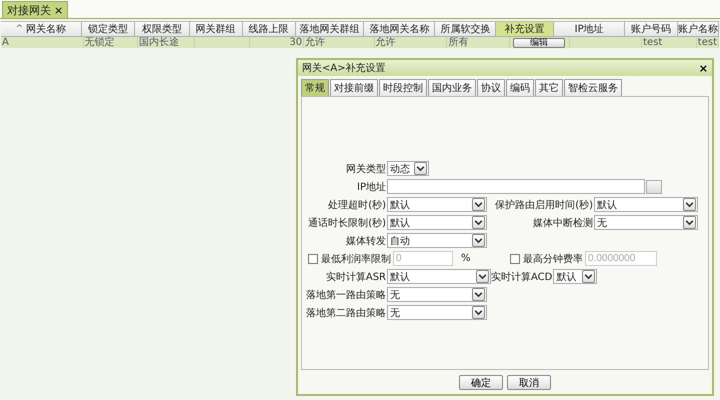 The height and width of the screenshot is (400, 720). What do you see at coordinates (356, 259) in the screenshot?
I see `checkbox-label: 最低利润率限制` at bounding box center [356, 259].